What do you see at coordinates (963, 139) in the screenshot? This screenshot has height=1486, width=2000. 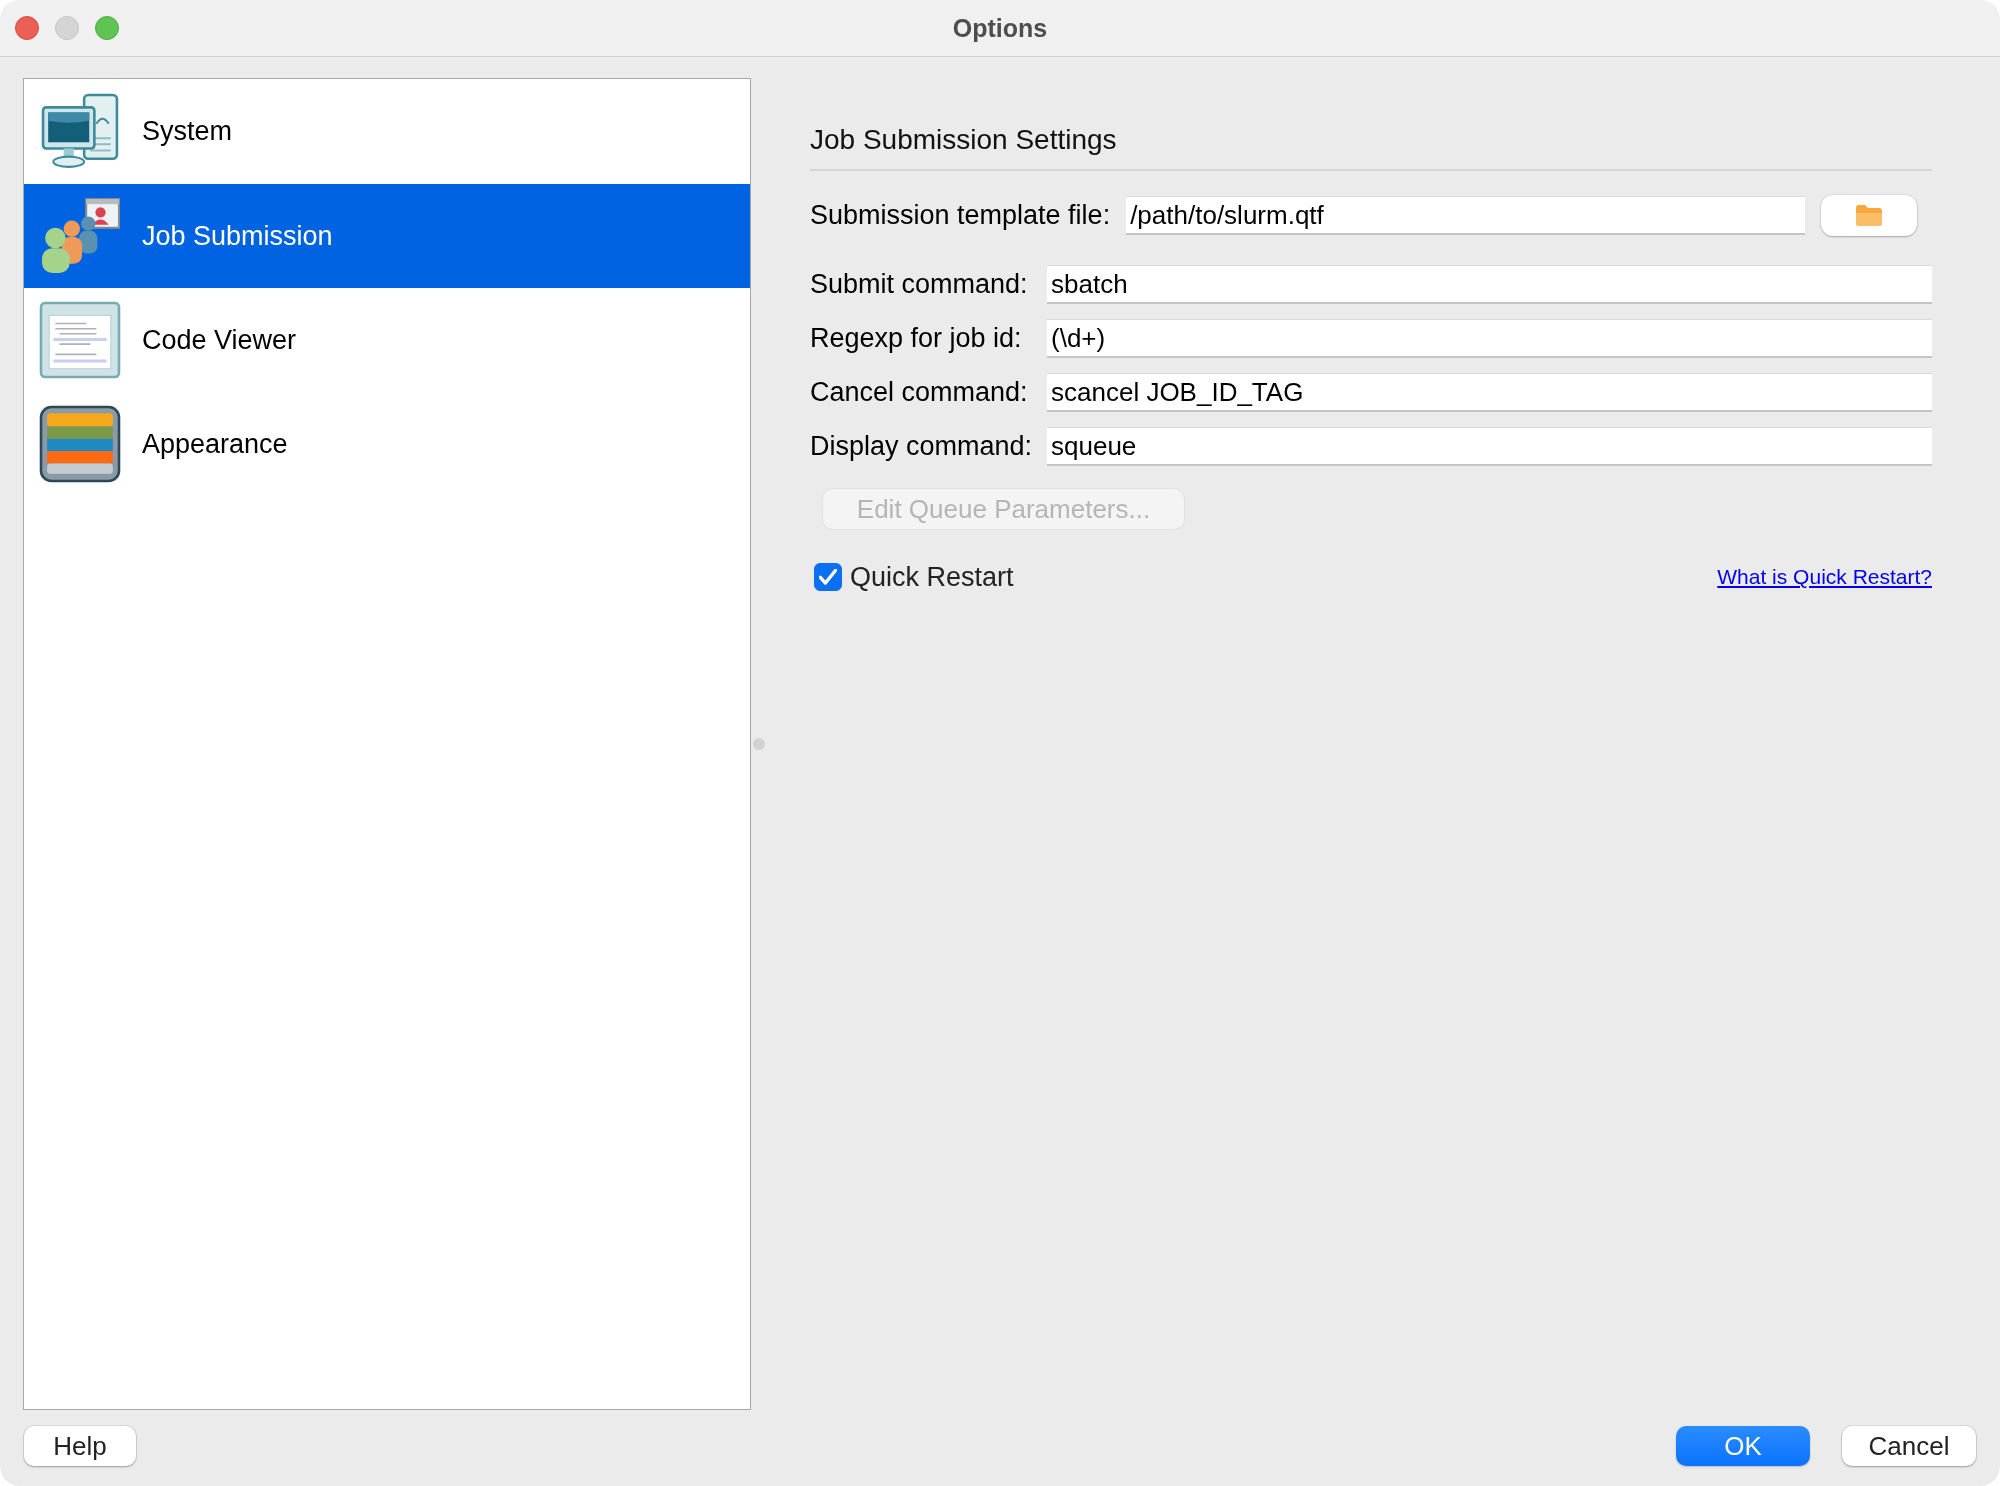 I see `section-heading: Job Submission Settings` at bounding box center [963, 139].